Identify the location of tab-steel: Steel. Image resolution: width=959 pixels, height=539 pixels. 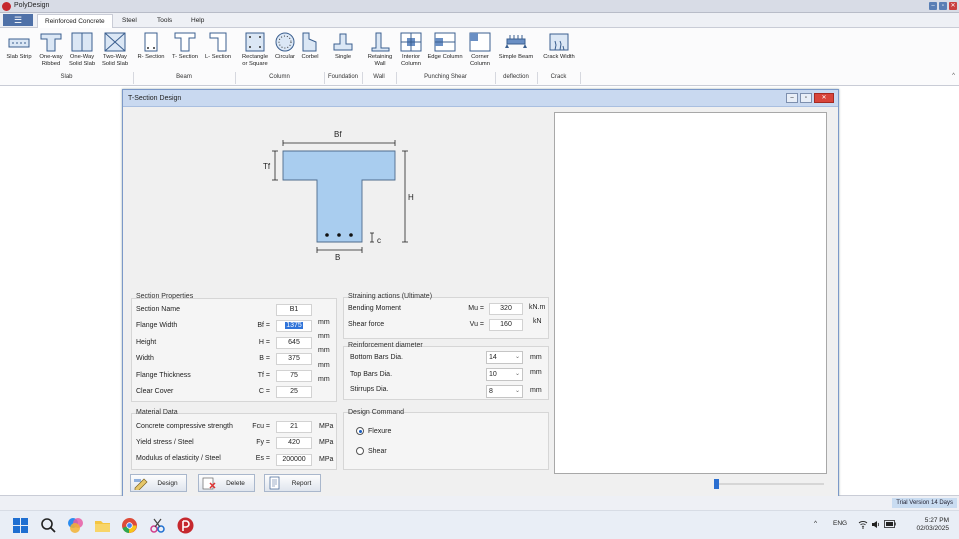
(129, 21).